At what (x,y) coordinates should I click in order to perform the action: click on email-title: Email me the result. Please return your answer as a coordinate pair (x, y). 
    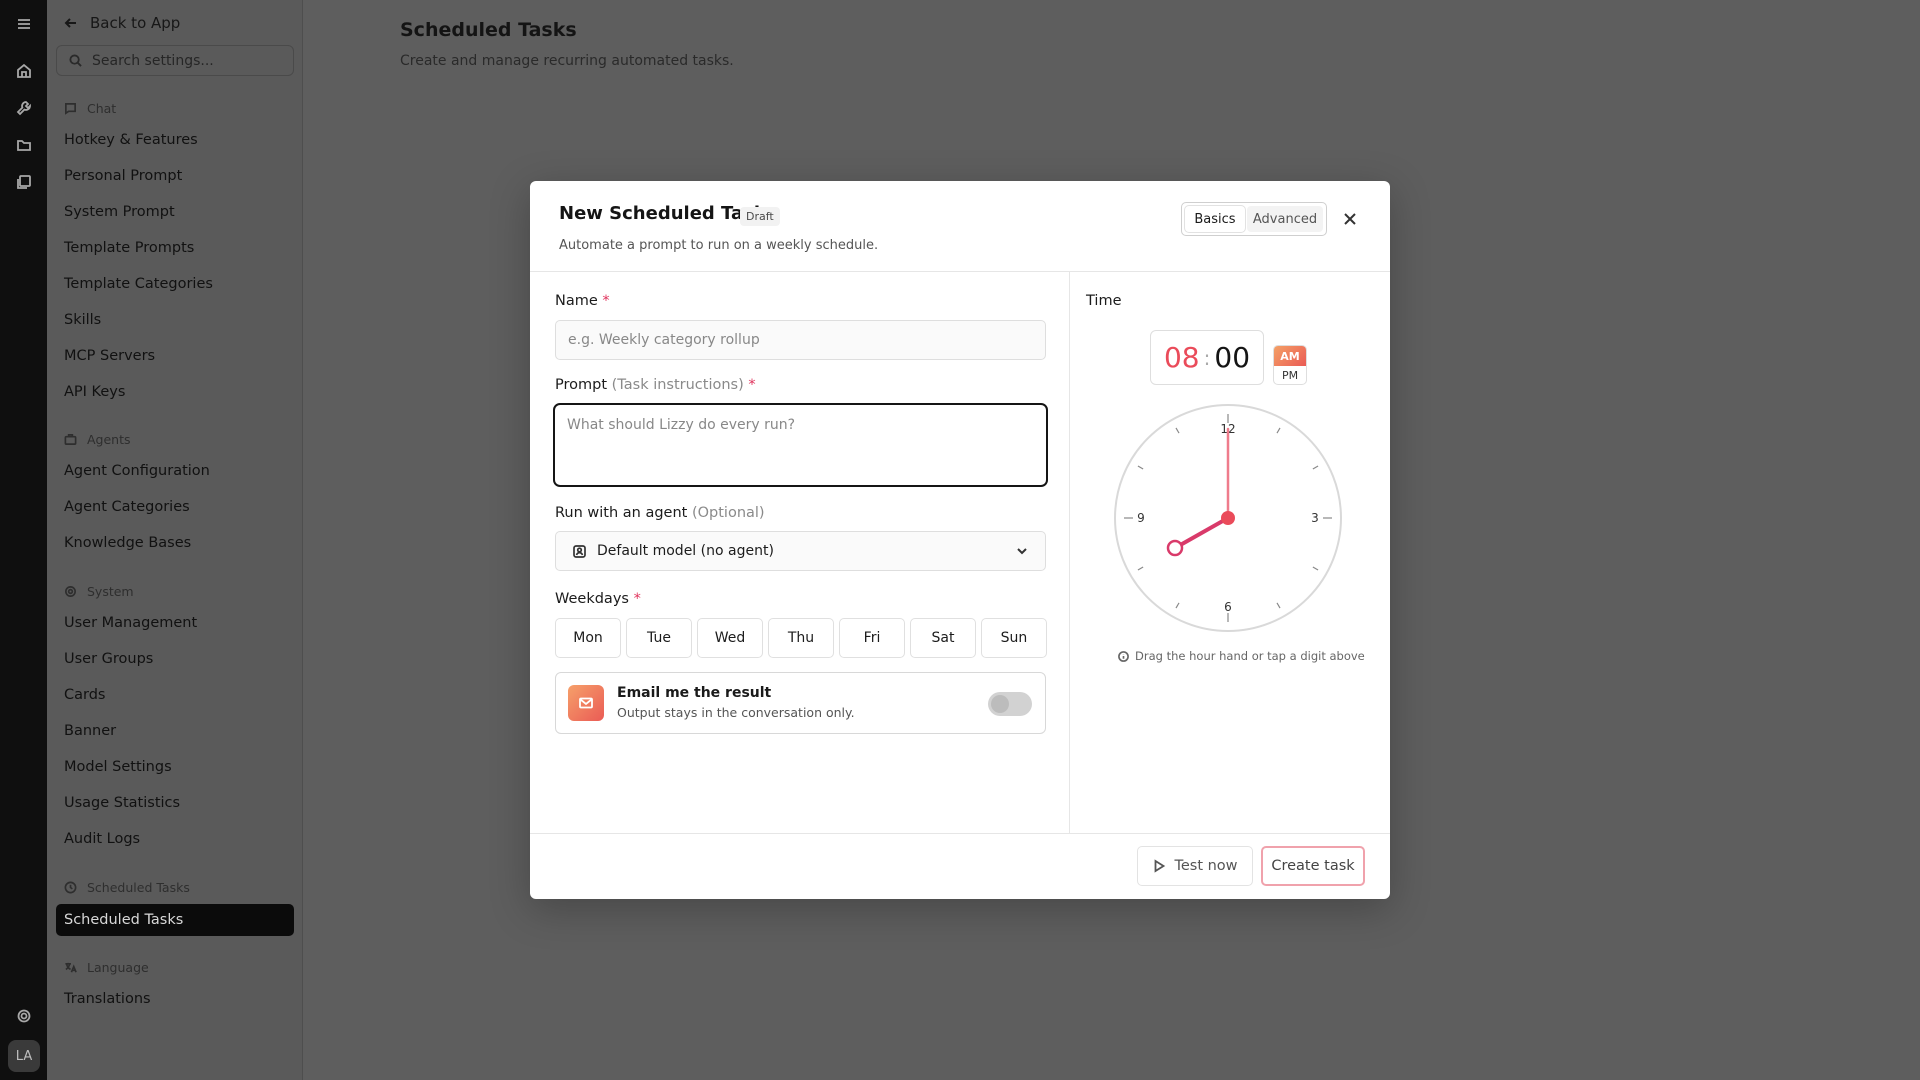
    Looking at the image, I should click on (694, 693).